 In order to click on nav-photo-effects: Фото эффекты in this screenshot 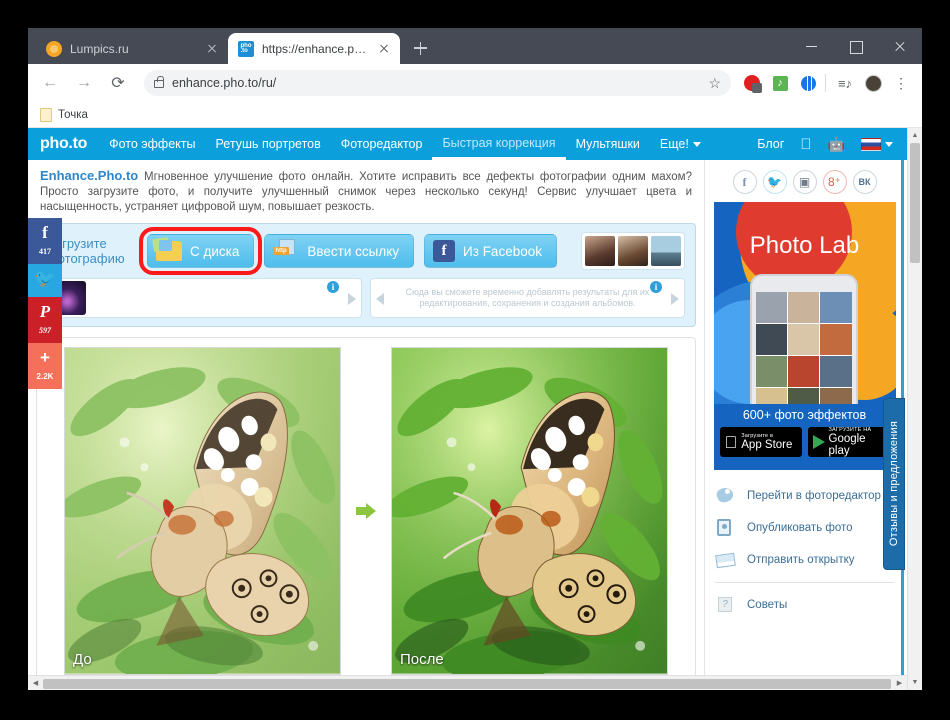, I will do `click(152, 144)`.